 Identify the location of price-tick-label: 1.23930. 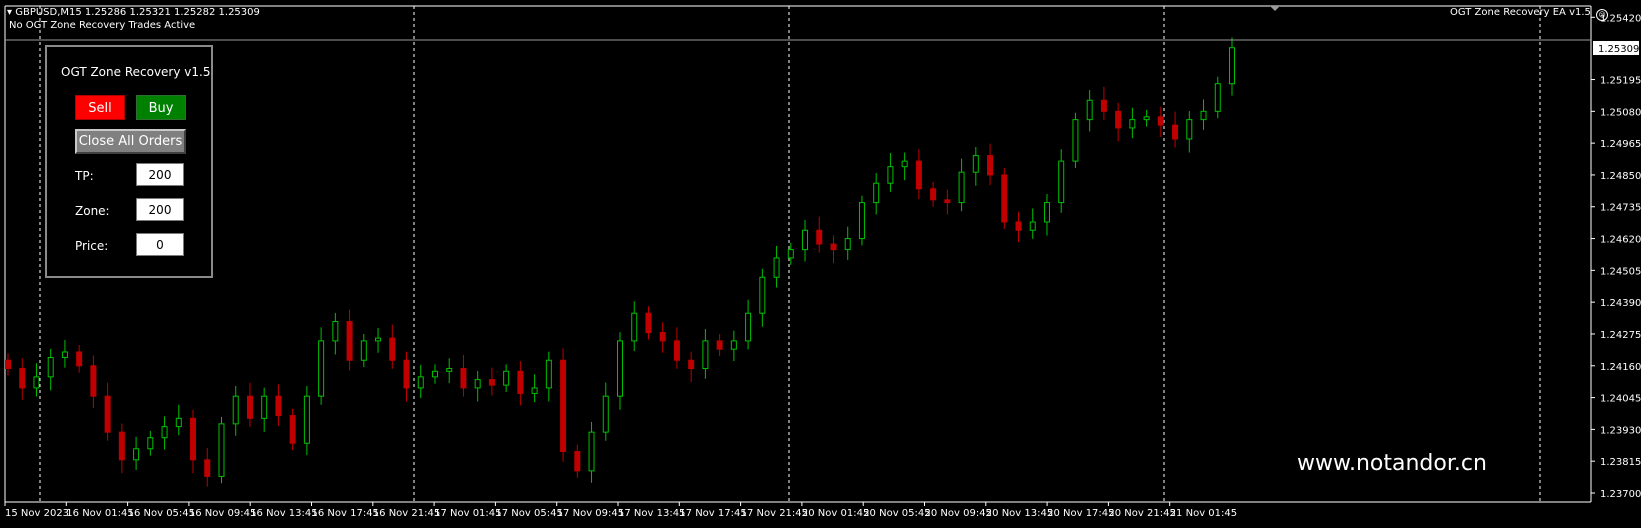
(1620, 430).